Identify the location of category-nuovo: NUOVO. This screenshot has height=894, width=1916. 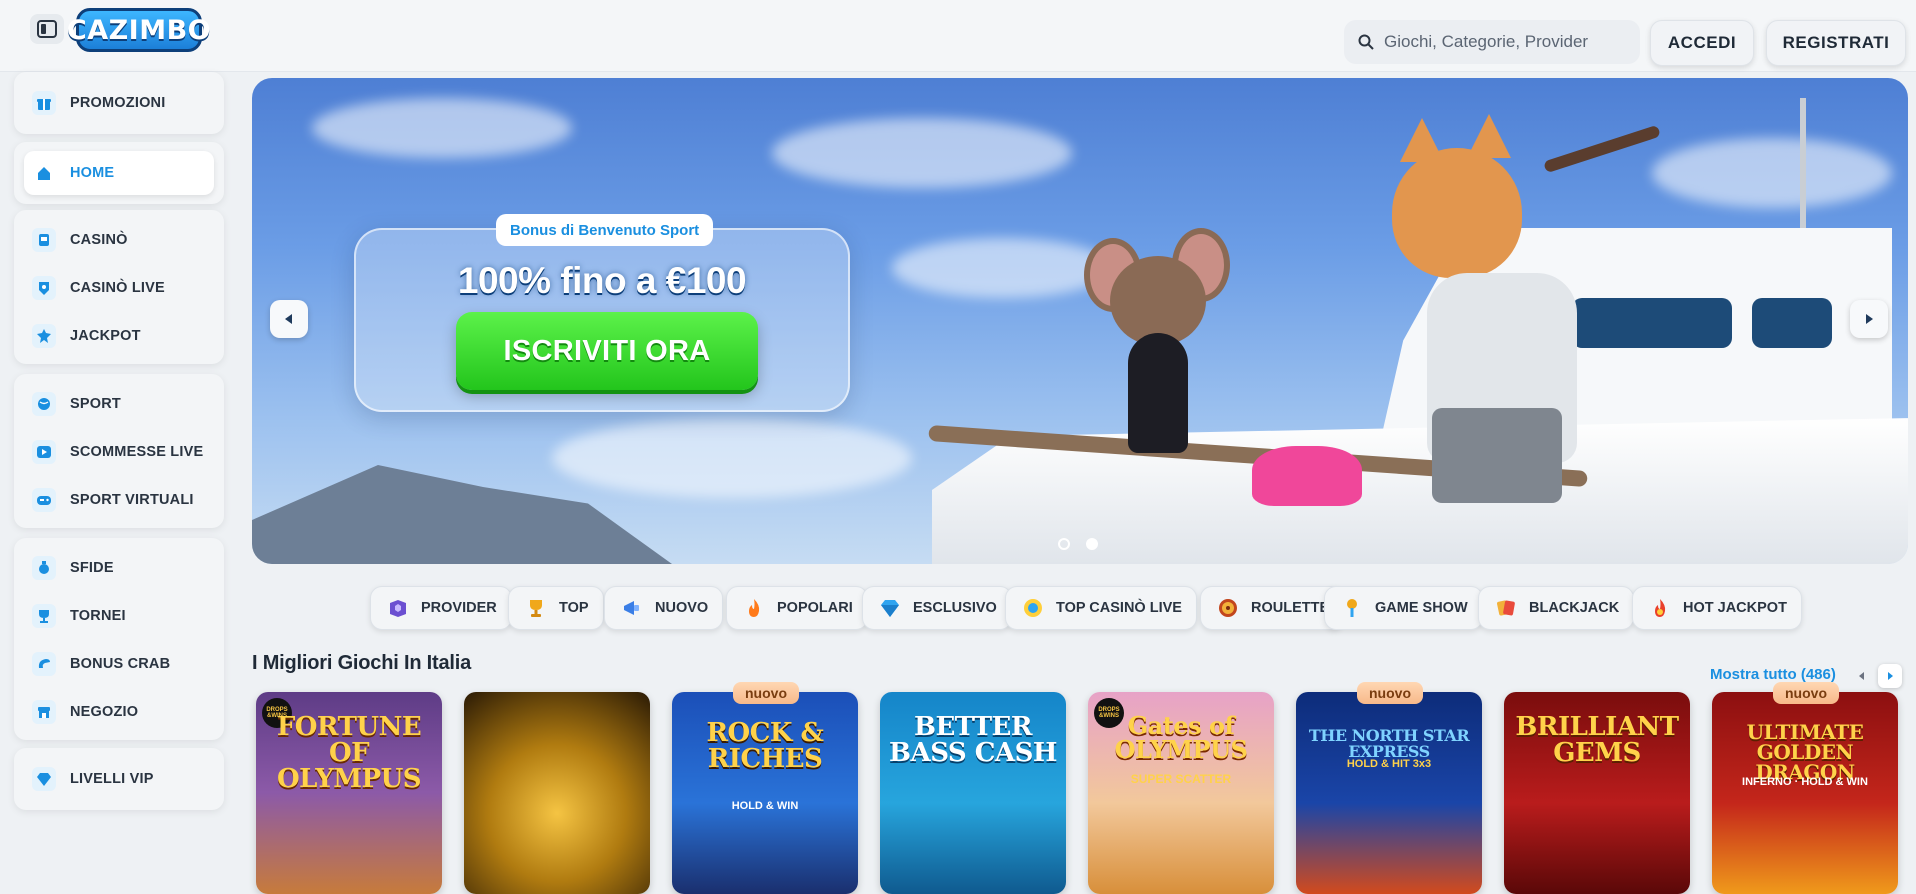
(664, 608).